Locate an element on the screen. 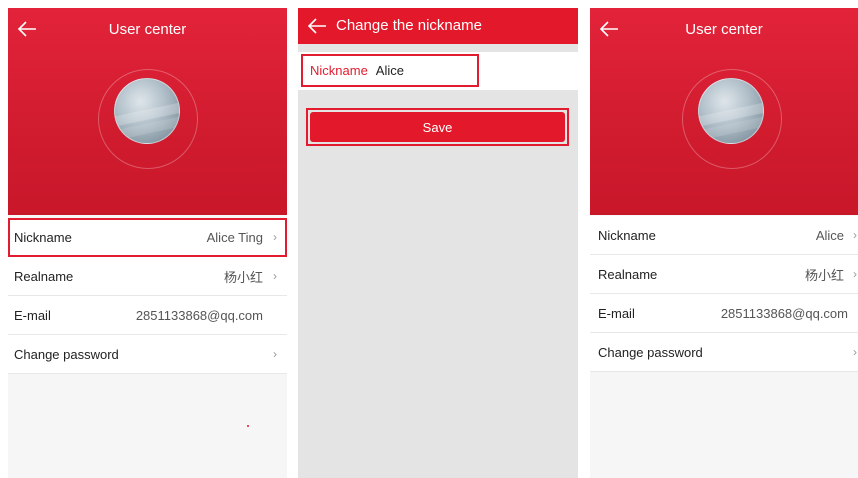  nickname-value: Alice Ting is located at coordinates (234, 237).